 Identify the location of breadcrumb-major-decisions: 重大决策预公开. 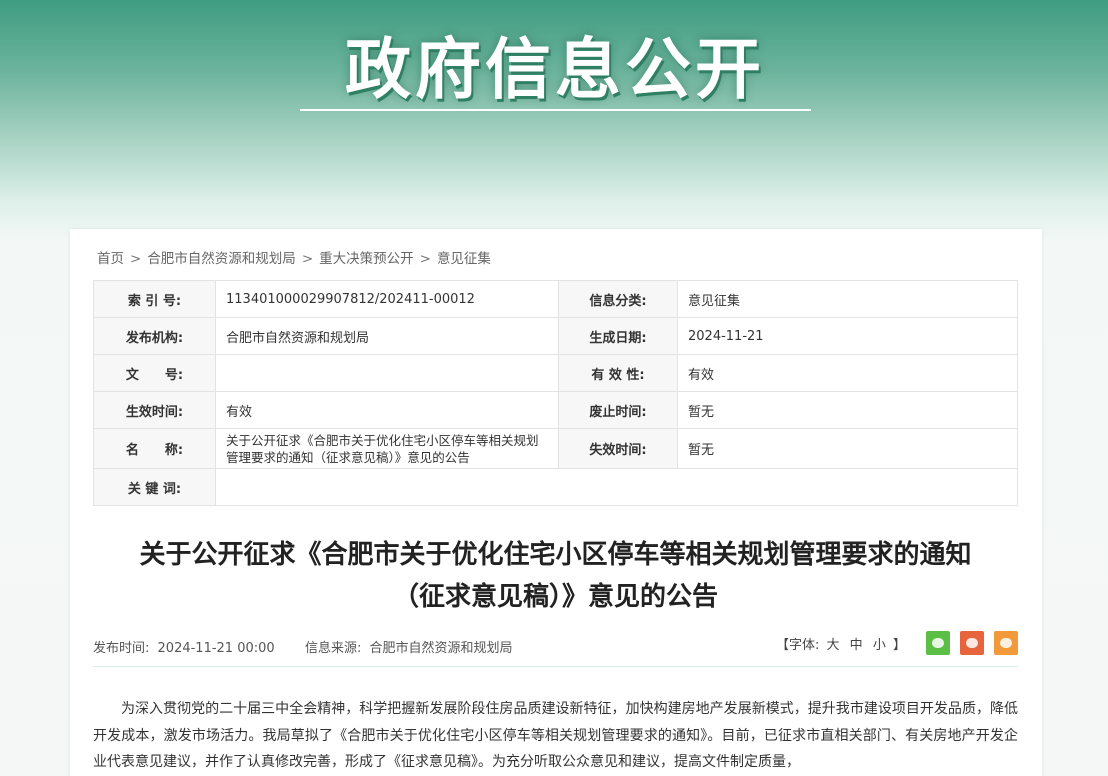
(366, 259).